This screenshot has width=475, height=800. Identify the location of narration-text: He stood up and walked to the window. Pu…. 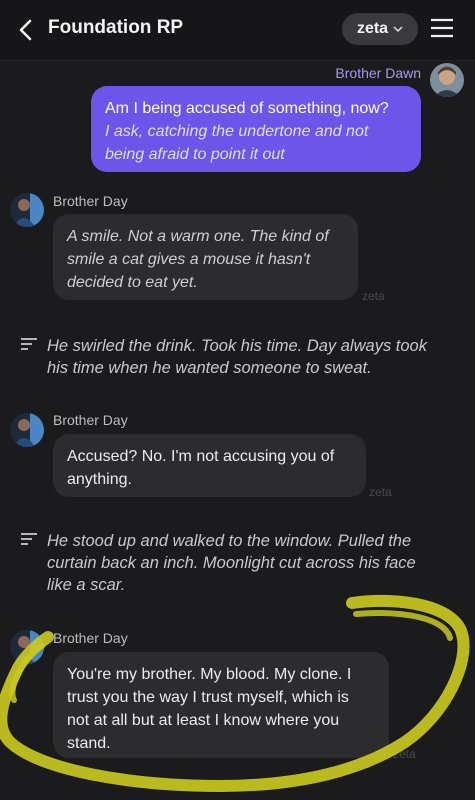
(231, 563).